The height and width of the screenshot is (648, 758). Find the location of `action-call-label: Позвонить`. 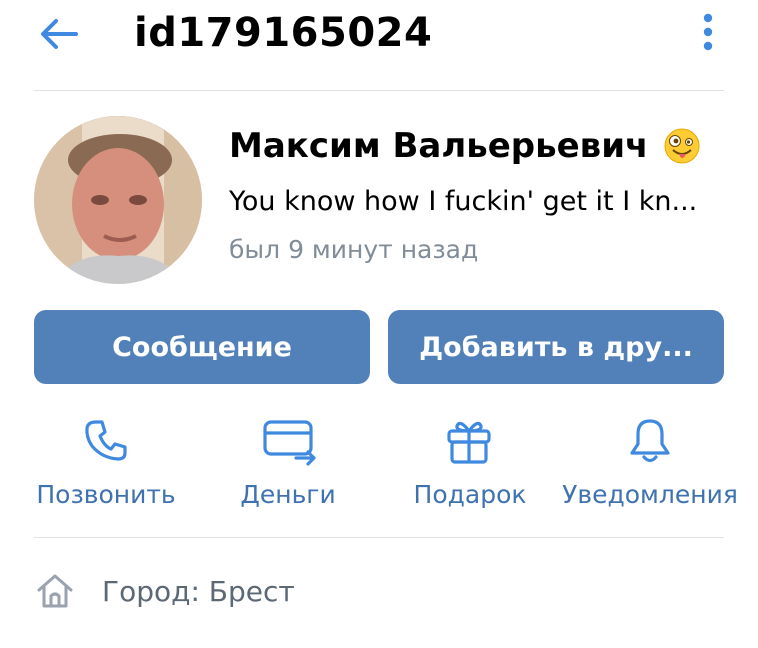

action-call-label: Позвонить is located at coordinates (106, 494).